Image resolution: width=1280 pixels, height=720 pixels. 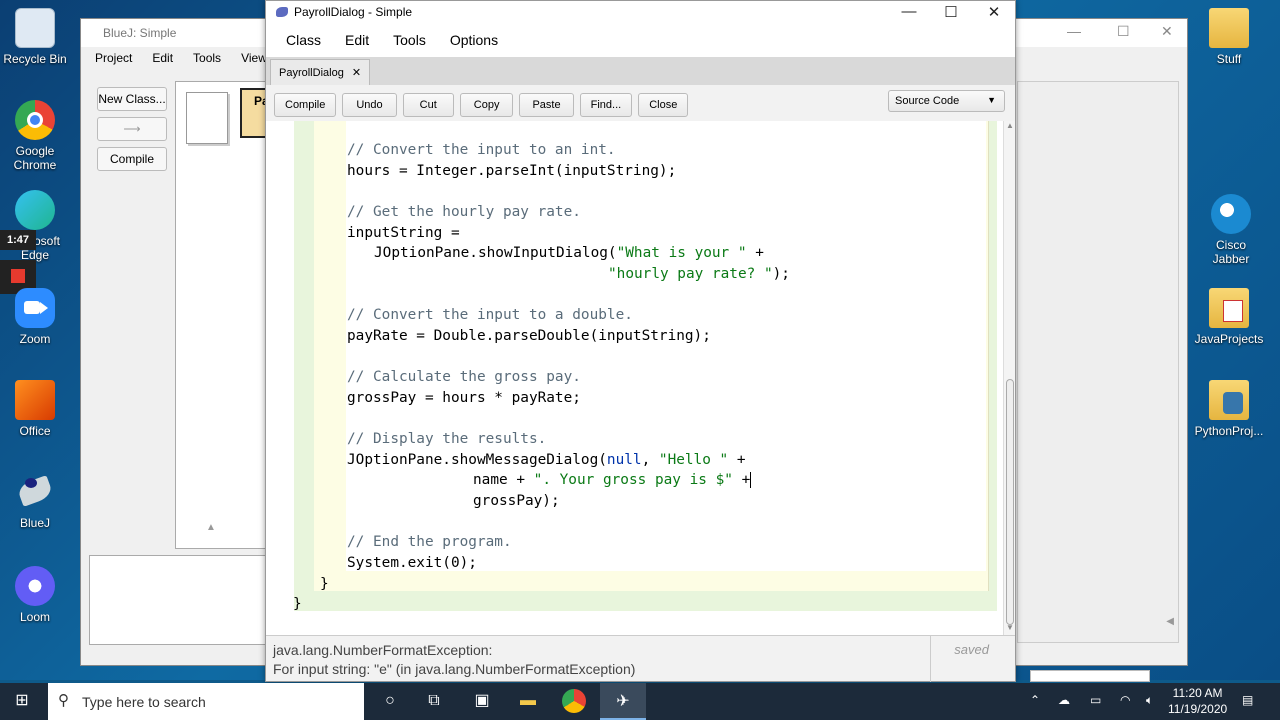 What do you see at coordinates (207, 118) in the screenshot?
I see `readme-icon` at bounding box center [207, 118].